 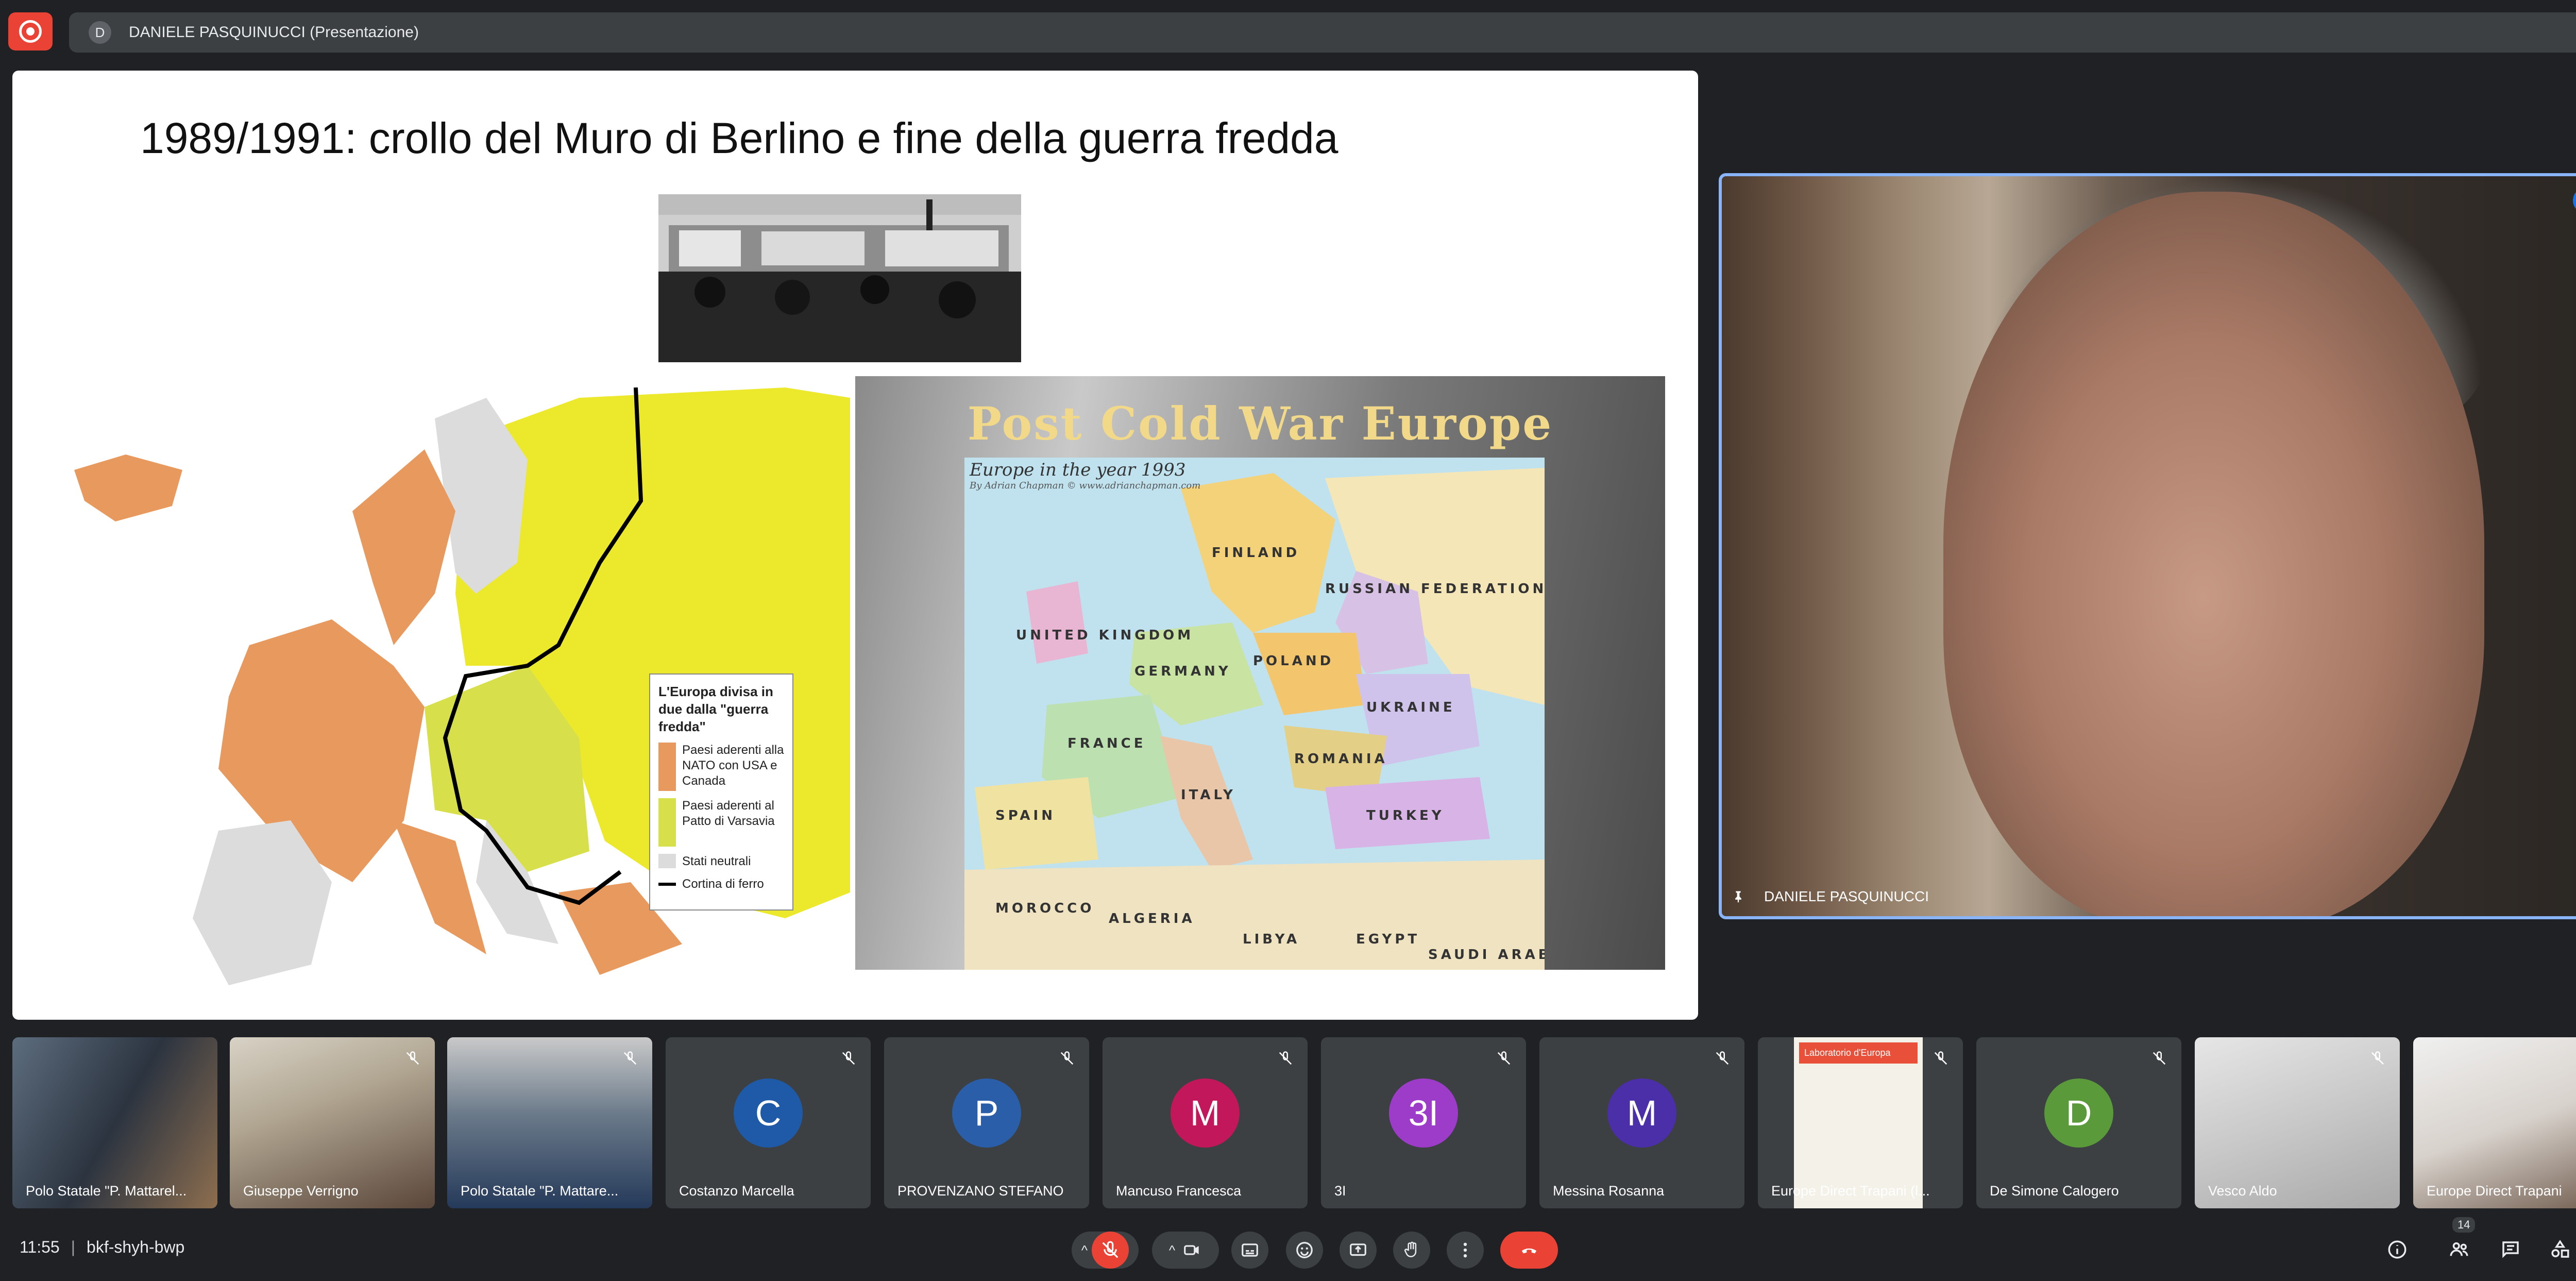 What do you see at coordinates (1846, 896) in the screenshot?
I see `presenter-video-name: DANIELE PASQUINUCCI` at bounding box center [1846, 896].